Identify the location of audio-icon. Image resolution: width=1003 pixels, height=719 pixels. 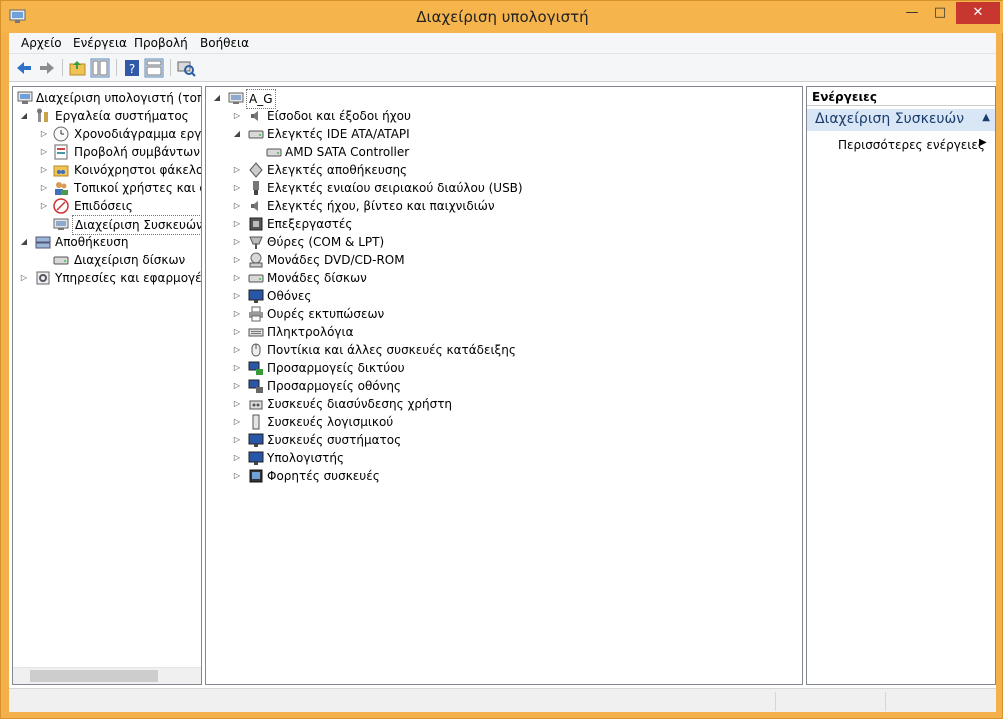
(254, 116).